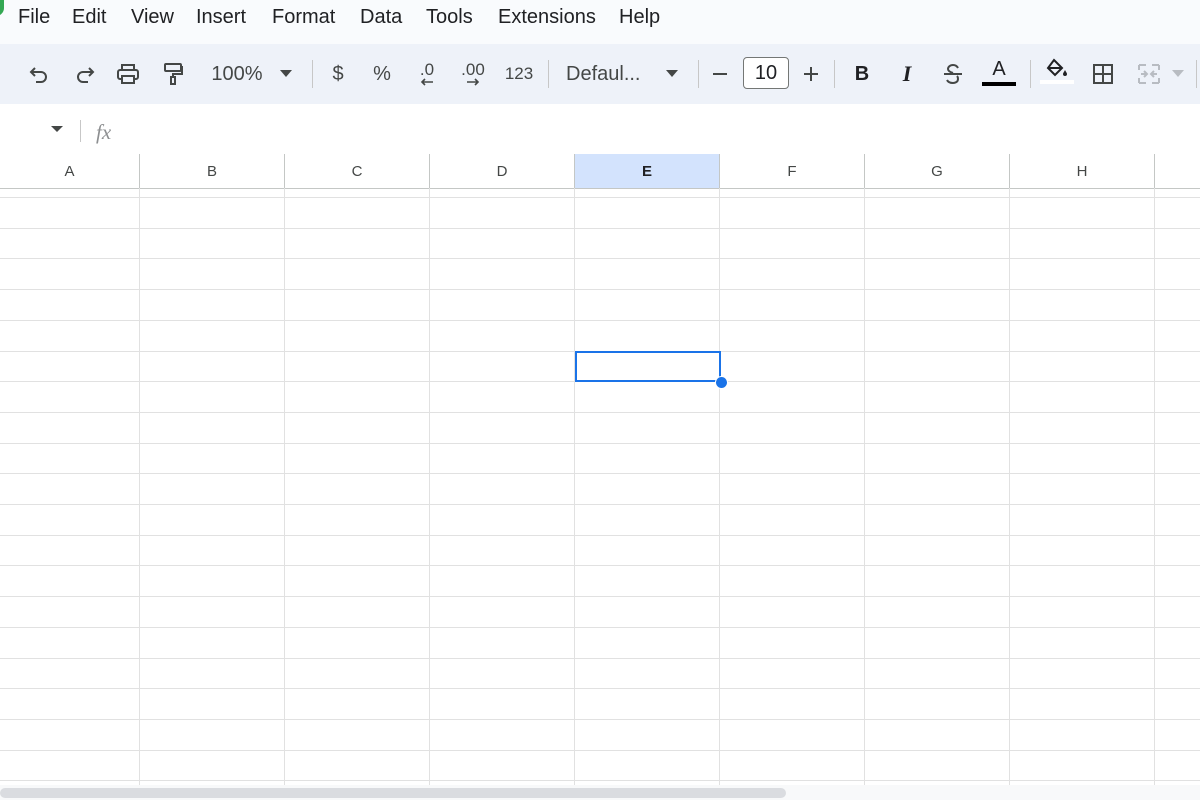 This screenshot has height=800, width=1200. I want to click on plus-icon, so click(811, 74).